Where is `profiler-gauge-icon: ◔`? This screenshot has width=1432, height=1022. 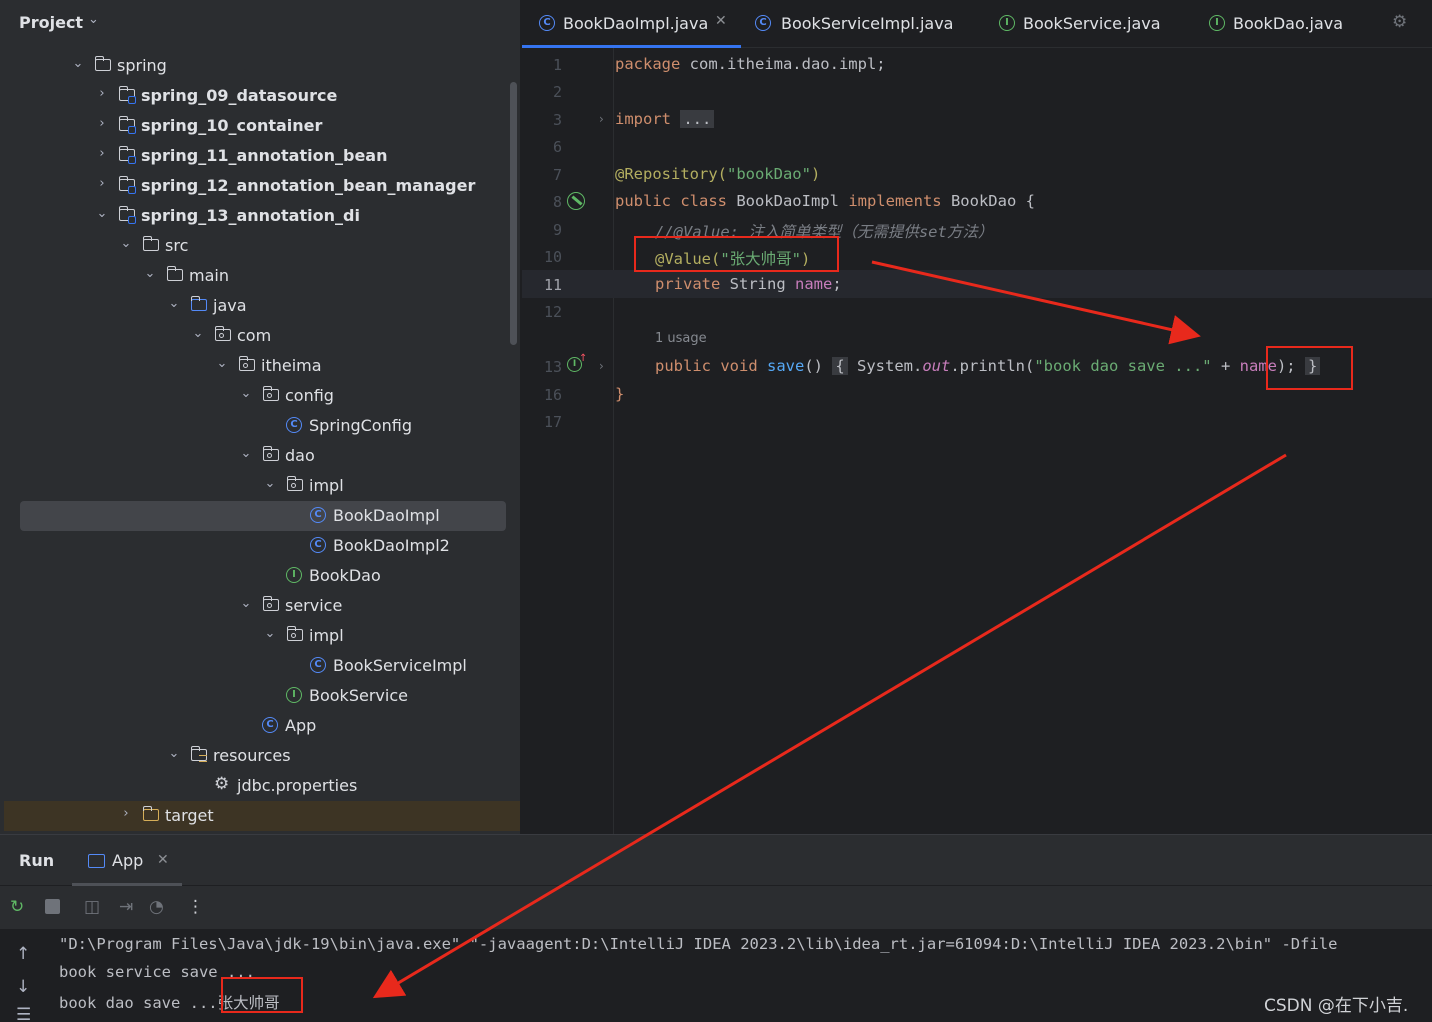
profiler-gauge-icon: ◔ is located at coordinates (156, 907).